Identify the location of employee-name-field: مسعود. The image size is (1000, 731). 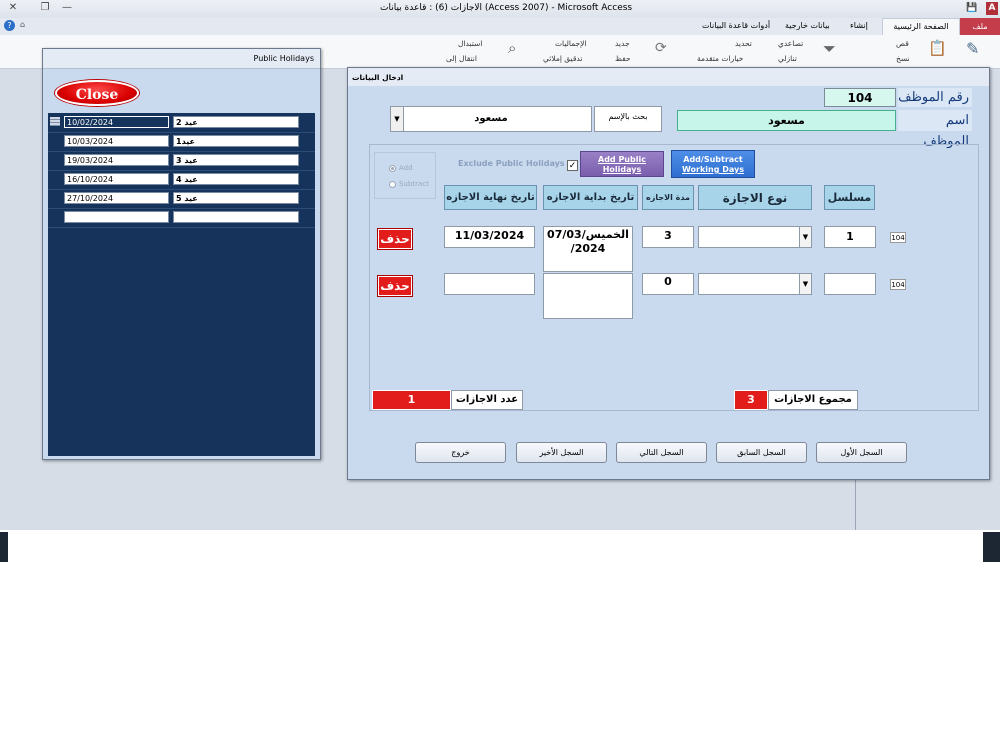
(786, 120).